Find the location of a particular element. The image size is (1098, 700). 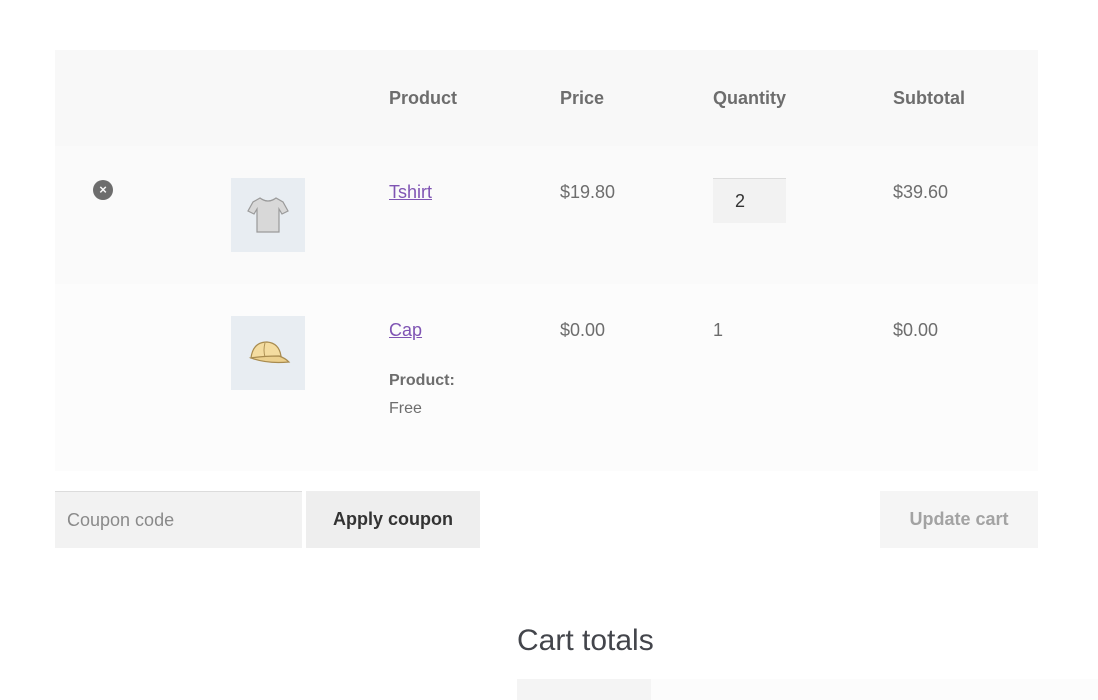

cap-icon is located at coordinates (269, 352).